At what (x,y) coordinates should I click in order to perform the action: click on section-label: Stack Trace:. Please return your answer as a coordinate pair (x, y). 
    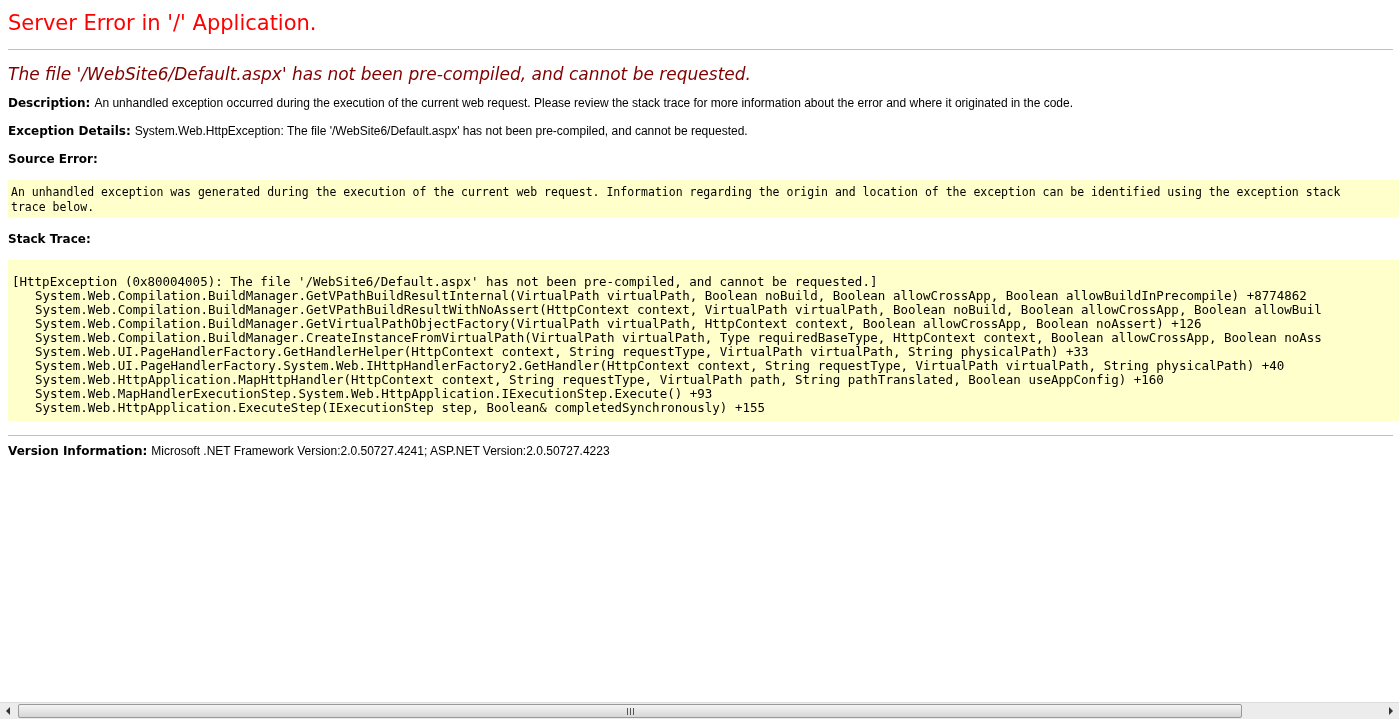
    Looking at the image, I should click on (49, 239).